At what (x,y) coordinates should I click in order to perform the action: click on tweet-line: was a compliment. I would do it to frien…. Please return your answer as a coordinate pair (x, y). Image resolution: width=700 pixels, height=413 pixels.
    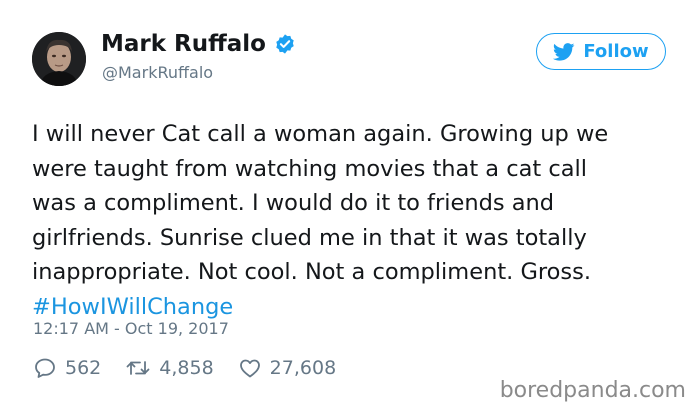
    Looking at the image, I should click on (293, 203).